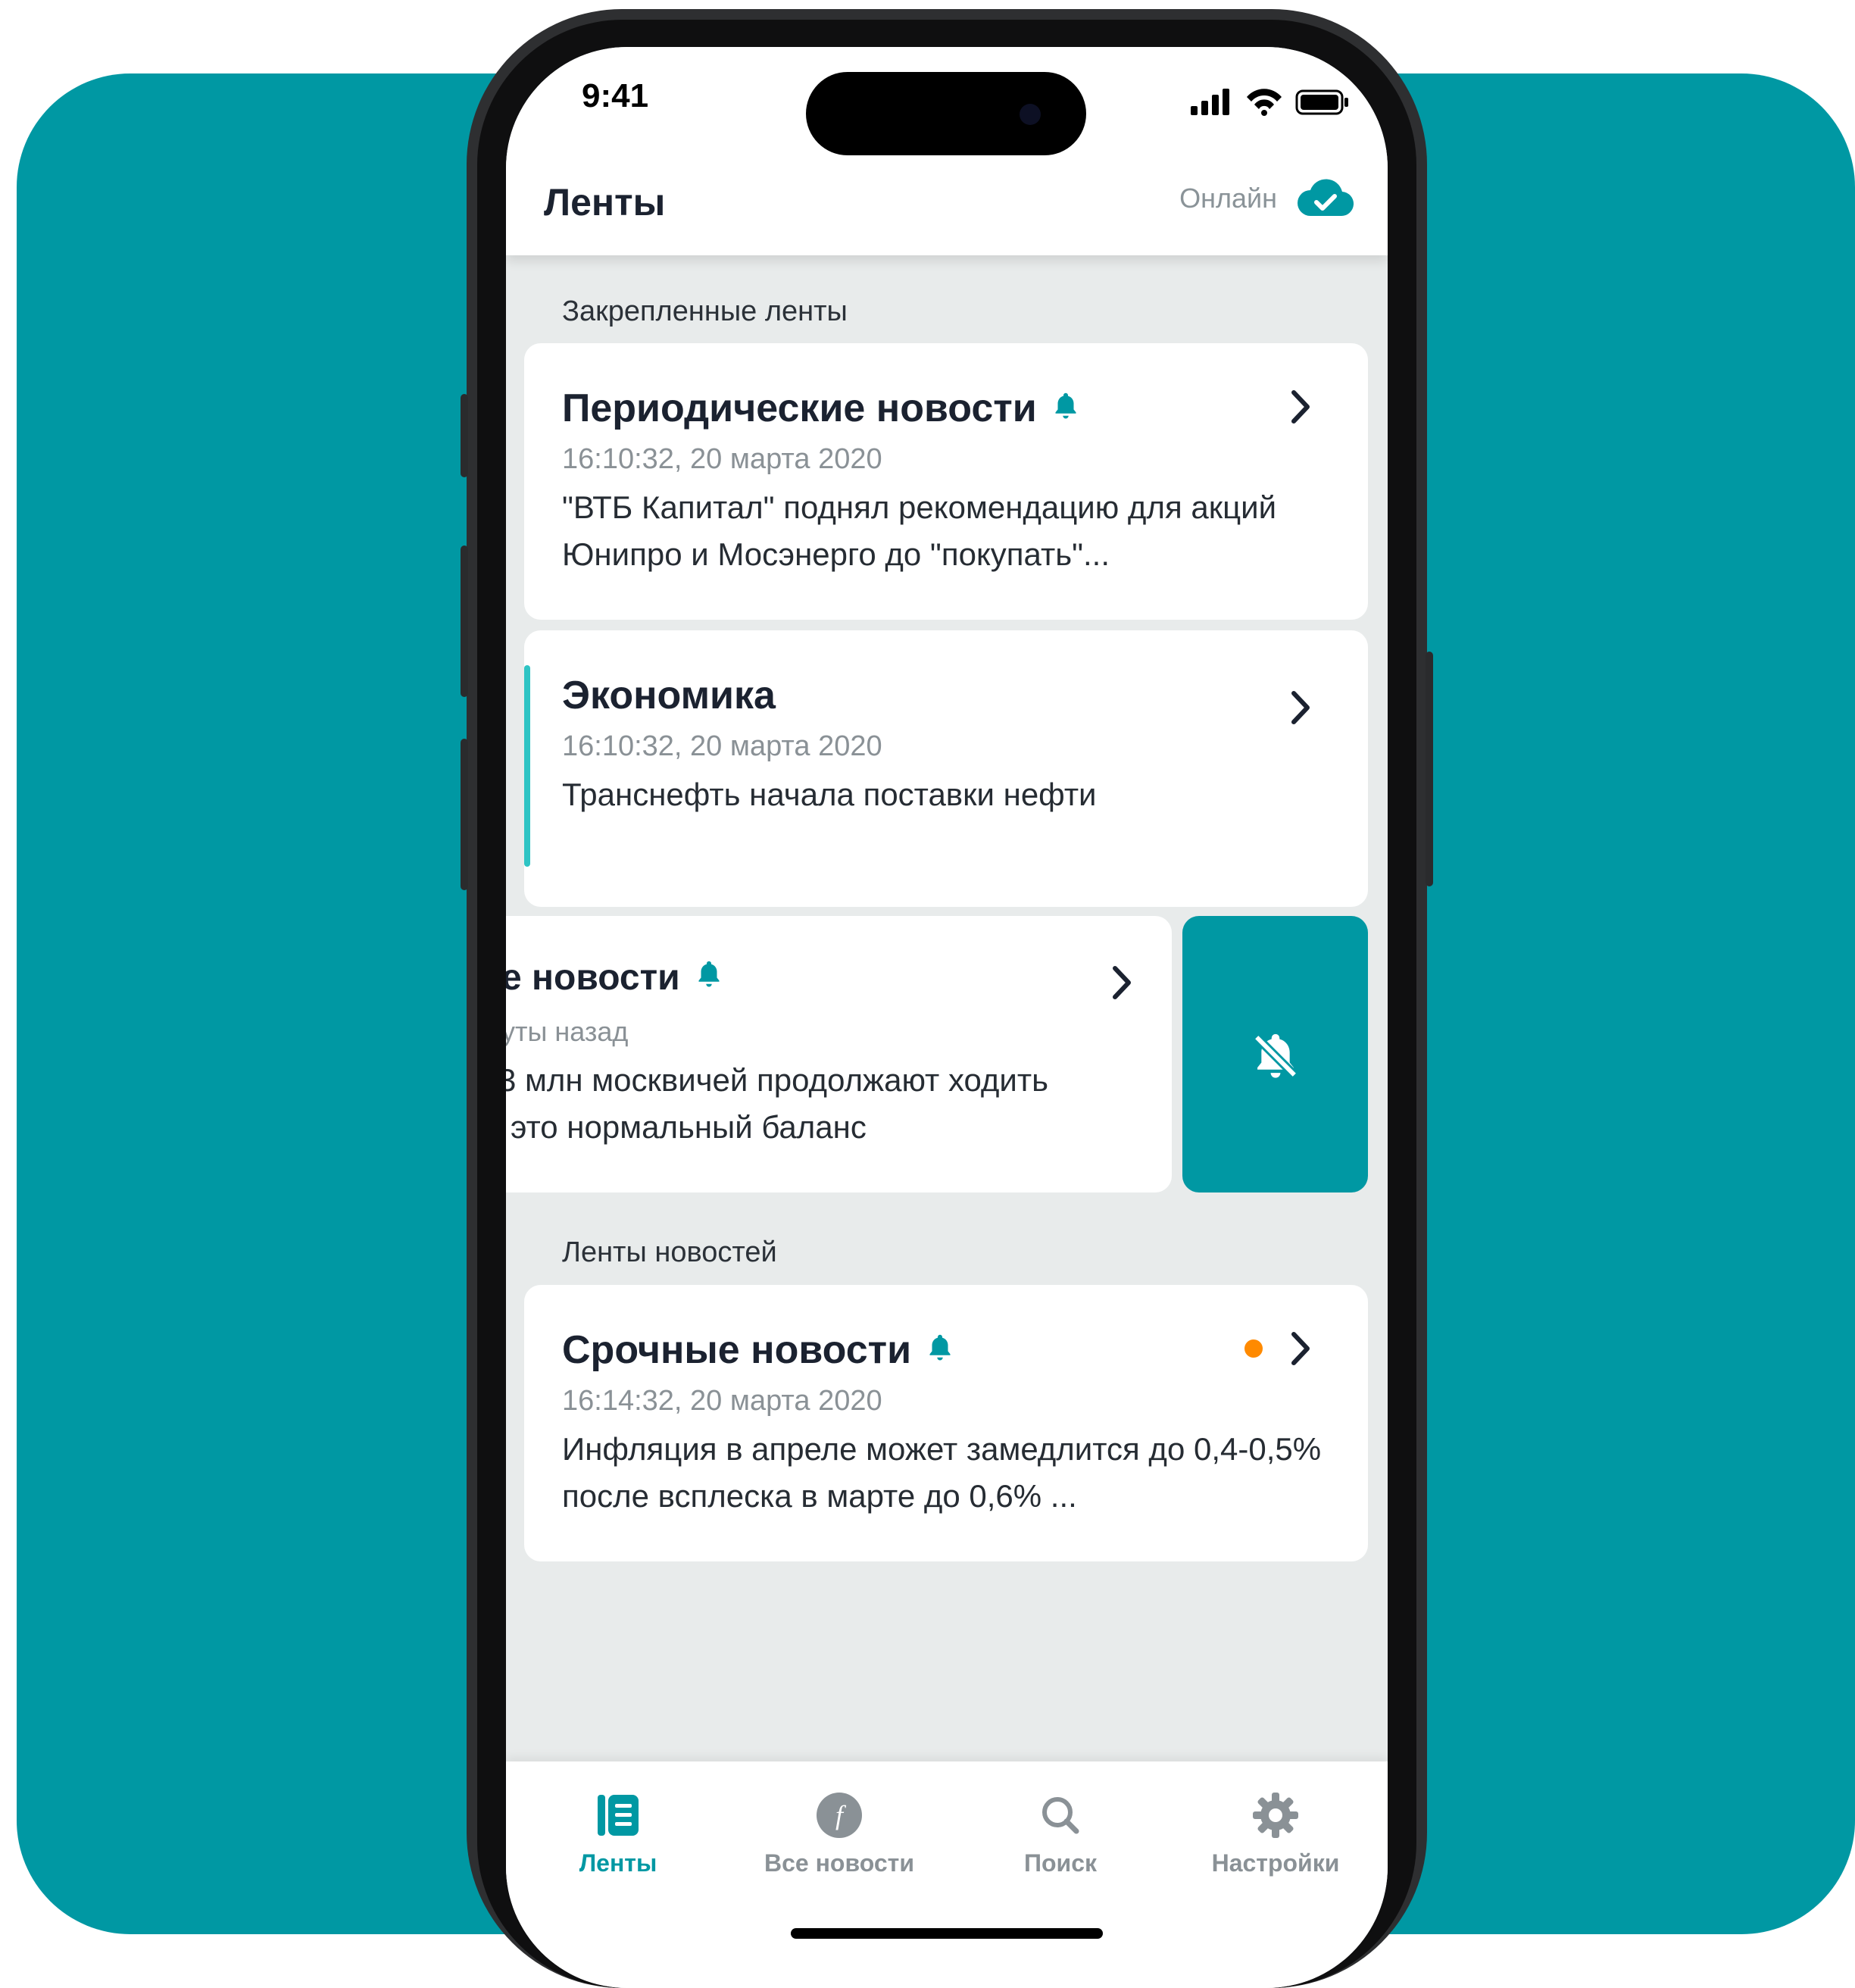  I want to click on card-preview-text: Транснефть начала поставки нефти, so click(829, 794).